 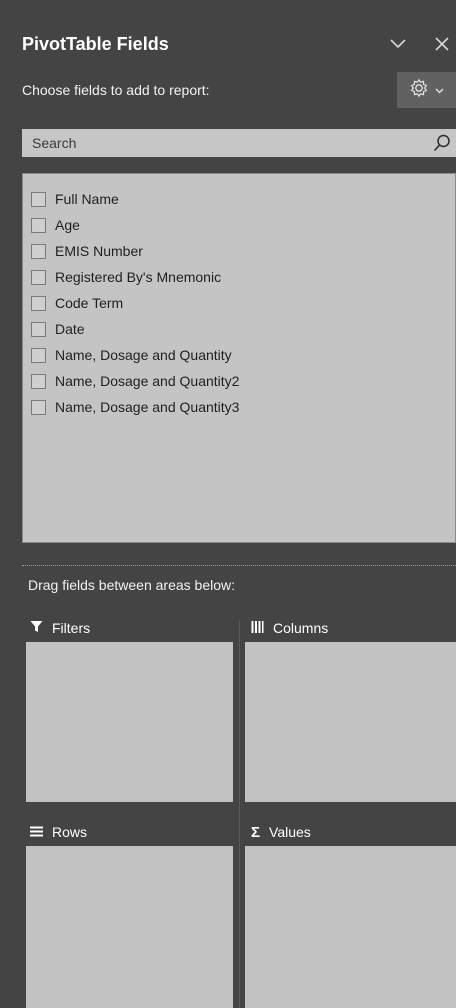 I want to click on field-label: Age, so click(x=67, y=225).